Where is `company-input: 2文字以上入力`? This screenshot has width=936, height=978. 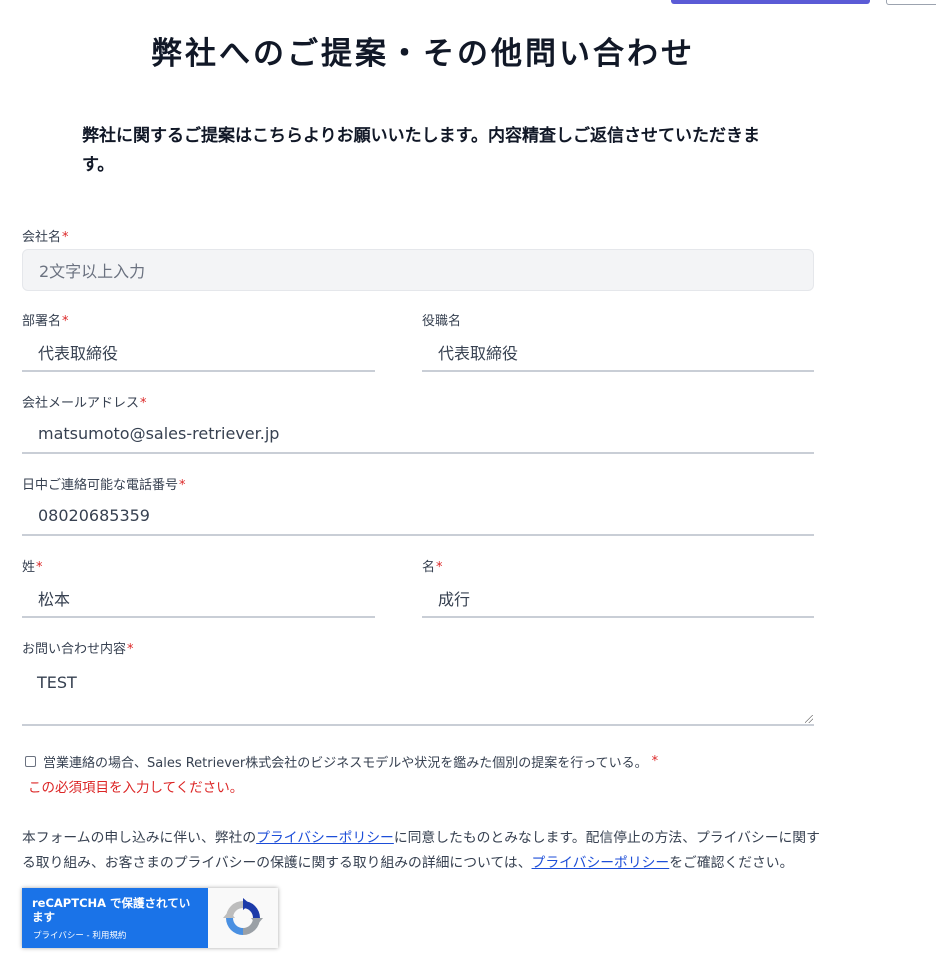
company-input: 2文字以上入力 is located at coordinates (418, 270).